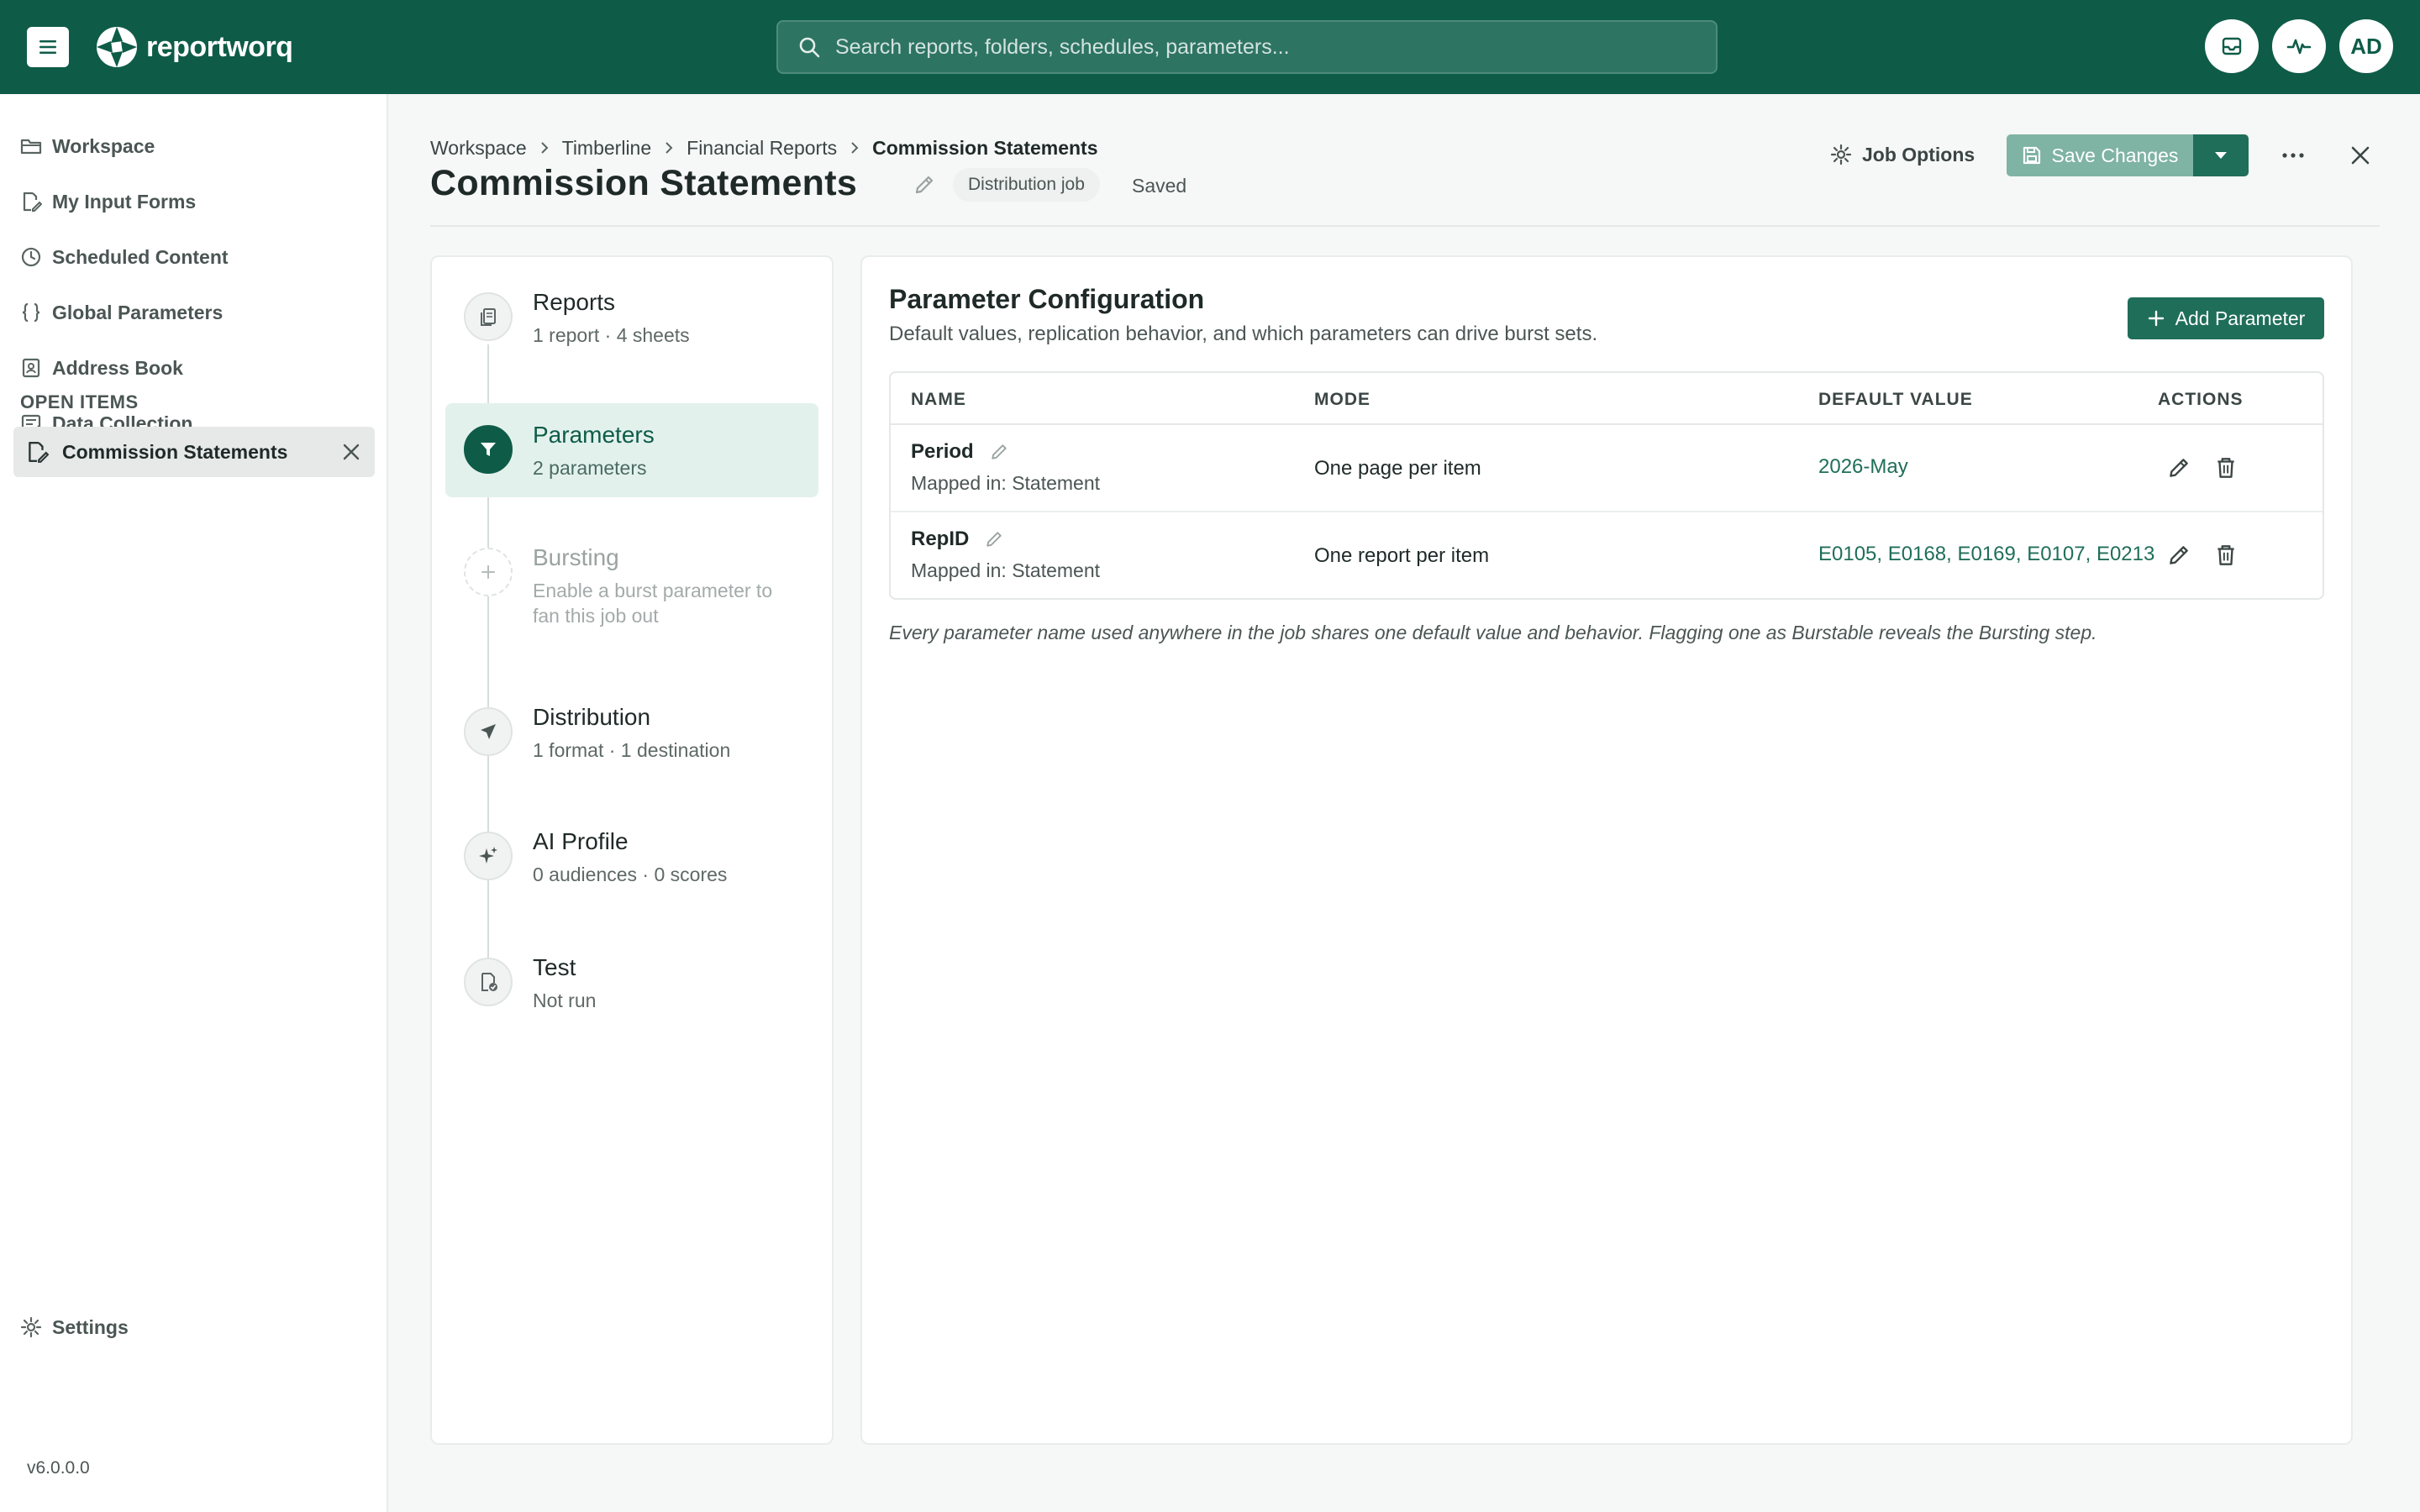  Describe the element at coordinates (810, 47) in the screenshot. I see `search-icon` at that location.